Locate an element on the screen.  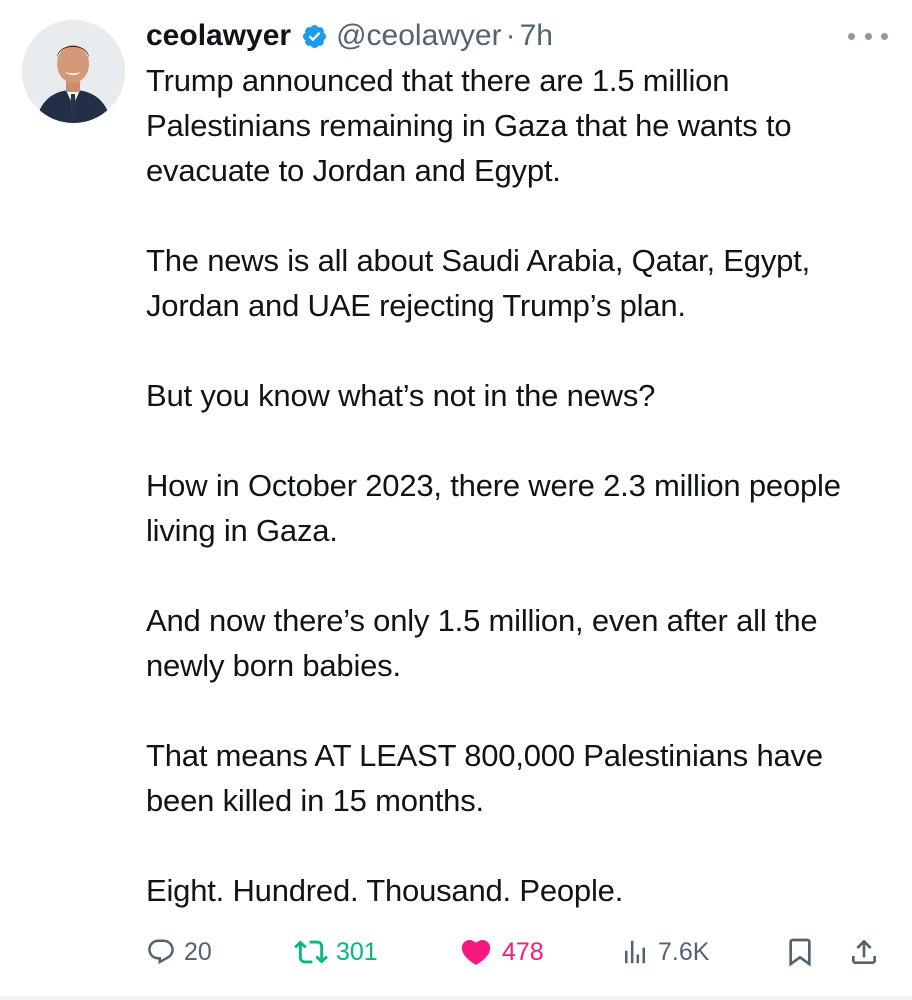
heart-icon is located at coordinates (476, 952).